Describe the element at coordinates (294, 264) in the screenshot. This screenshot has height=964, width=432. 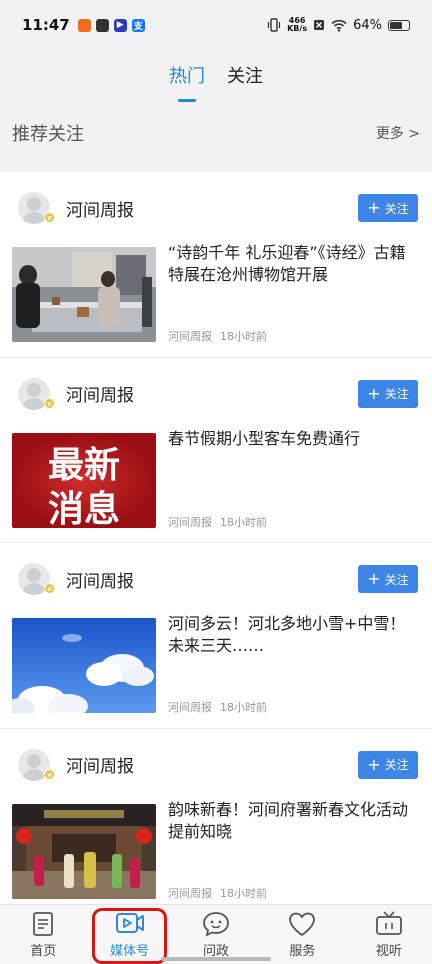
I see `headline: “诗韵千年 礼乐迎春”《诗经》古籍特展在沧州博物馆开展` at that location.